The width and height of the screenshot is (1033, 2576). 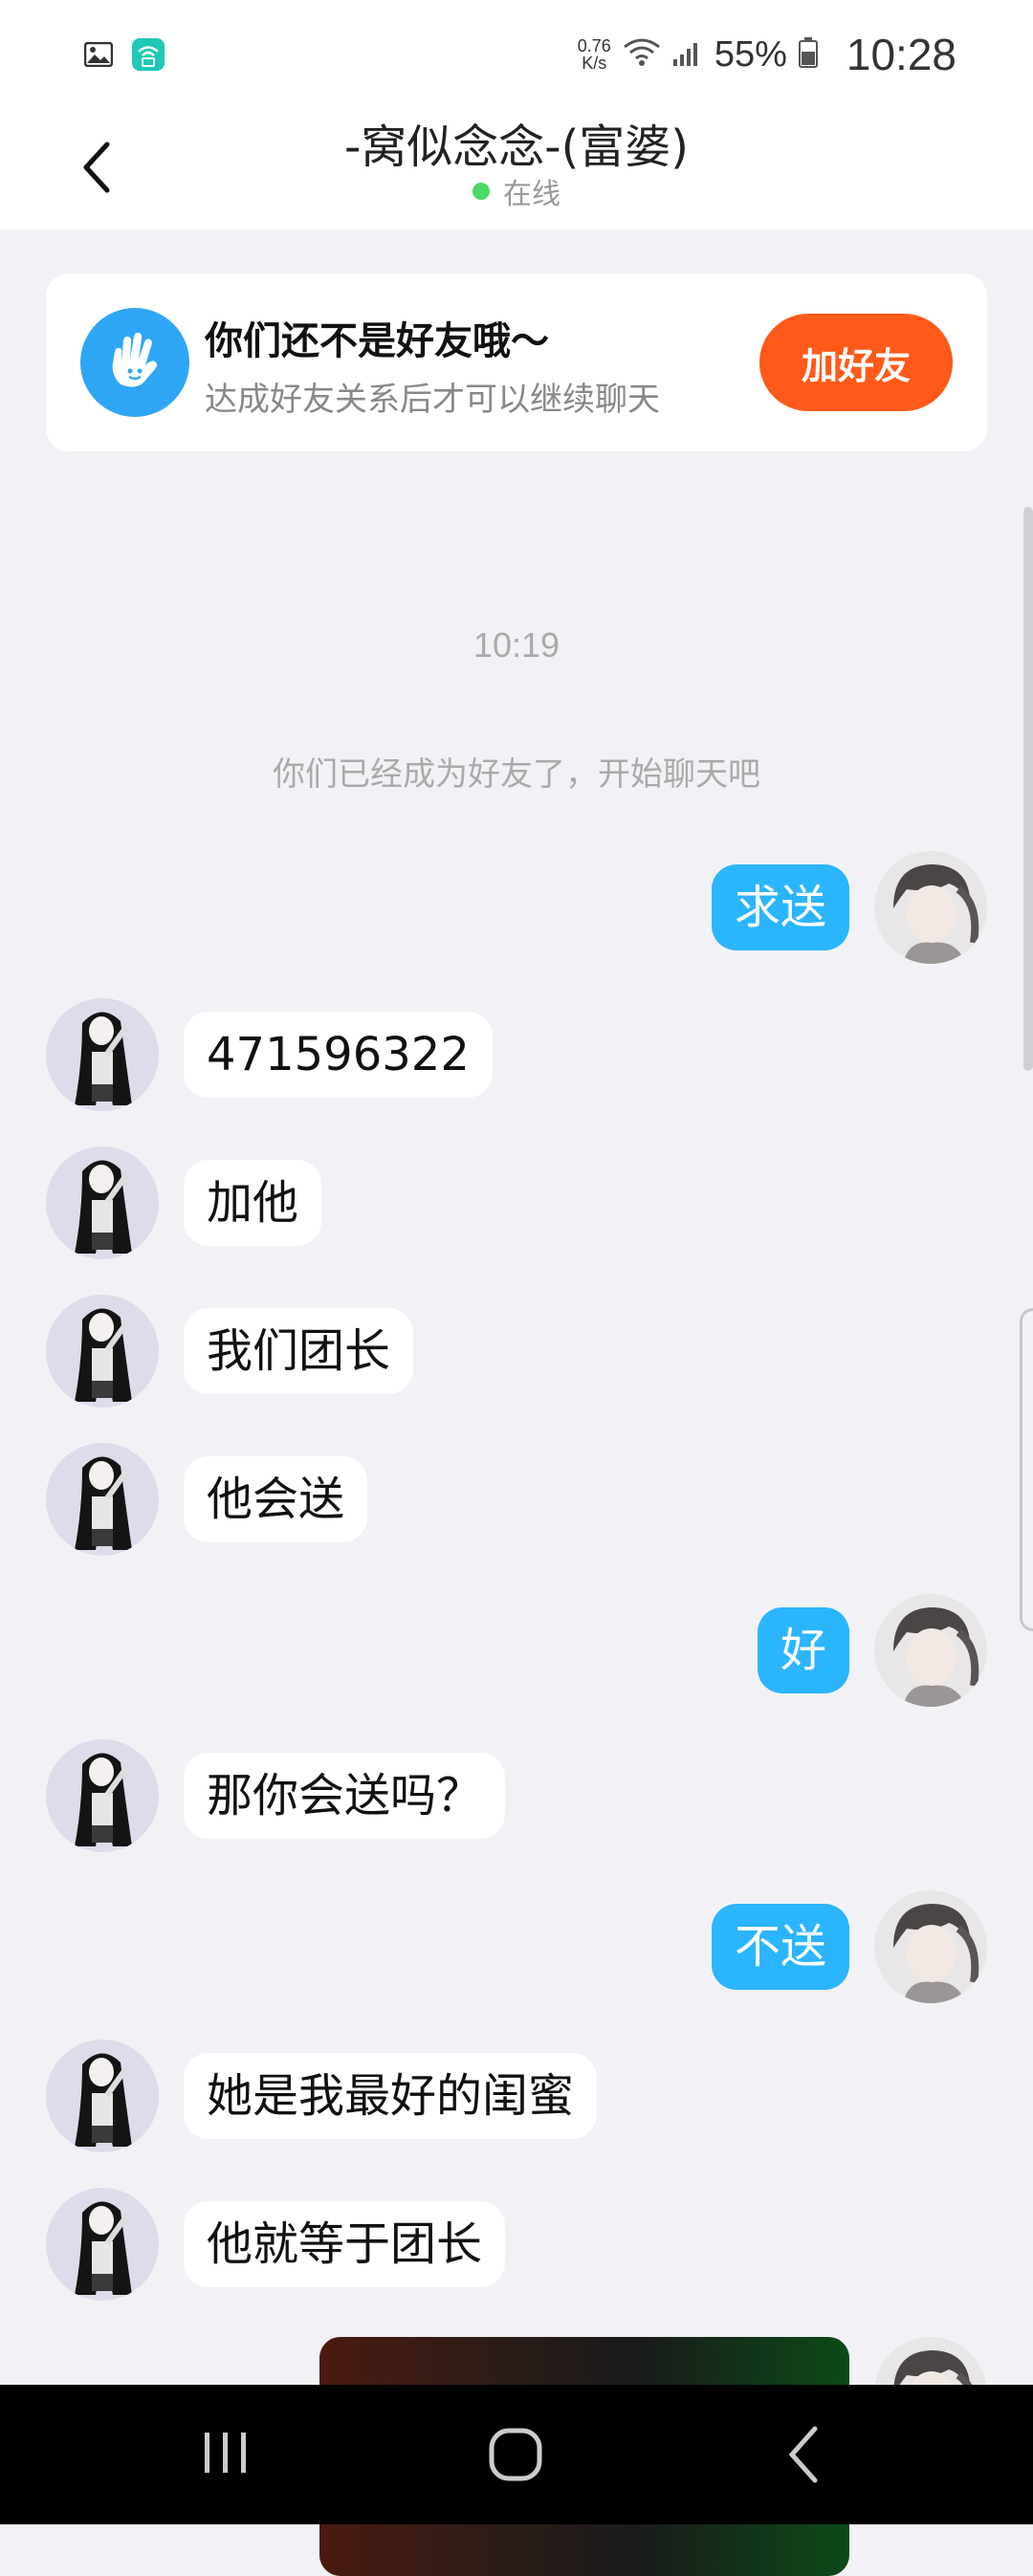 I want to click on message-row-incoming: 那你会送吗？, so click(x=276, y=1795).